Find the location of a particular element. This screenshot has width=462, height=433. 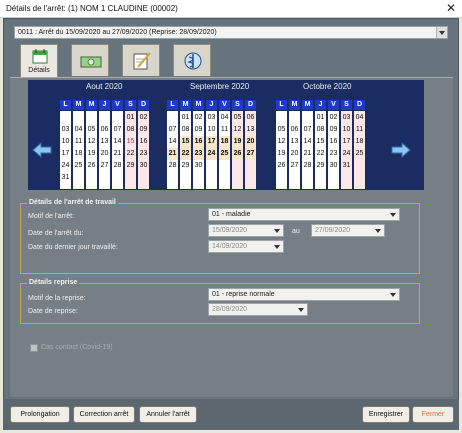

motif-reprise-select: 01 - reprise normale is located at coordinates (304, 294).